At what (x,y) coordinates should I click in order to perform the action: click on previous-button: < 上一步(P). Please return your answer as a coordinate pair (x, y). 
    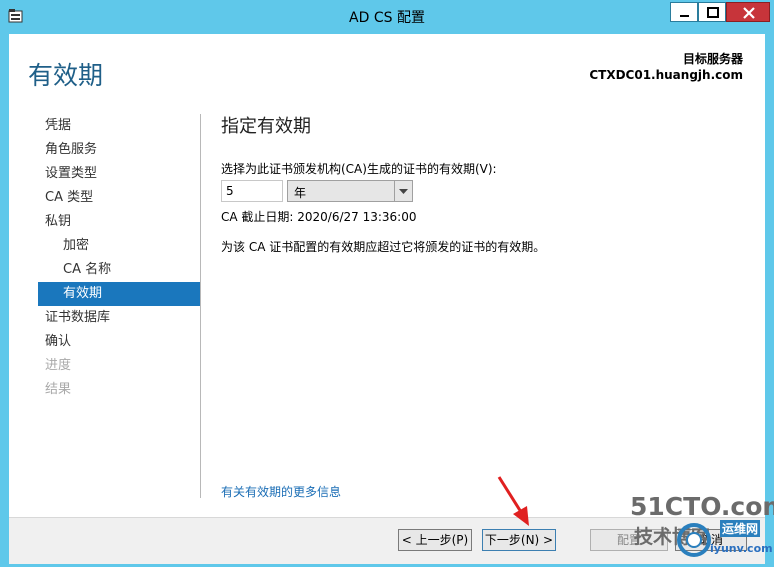
    Looking at the image, I should click on (435, 540).